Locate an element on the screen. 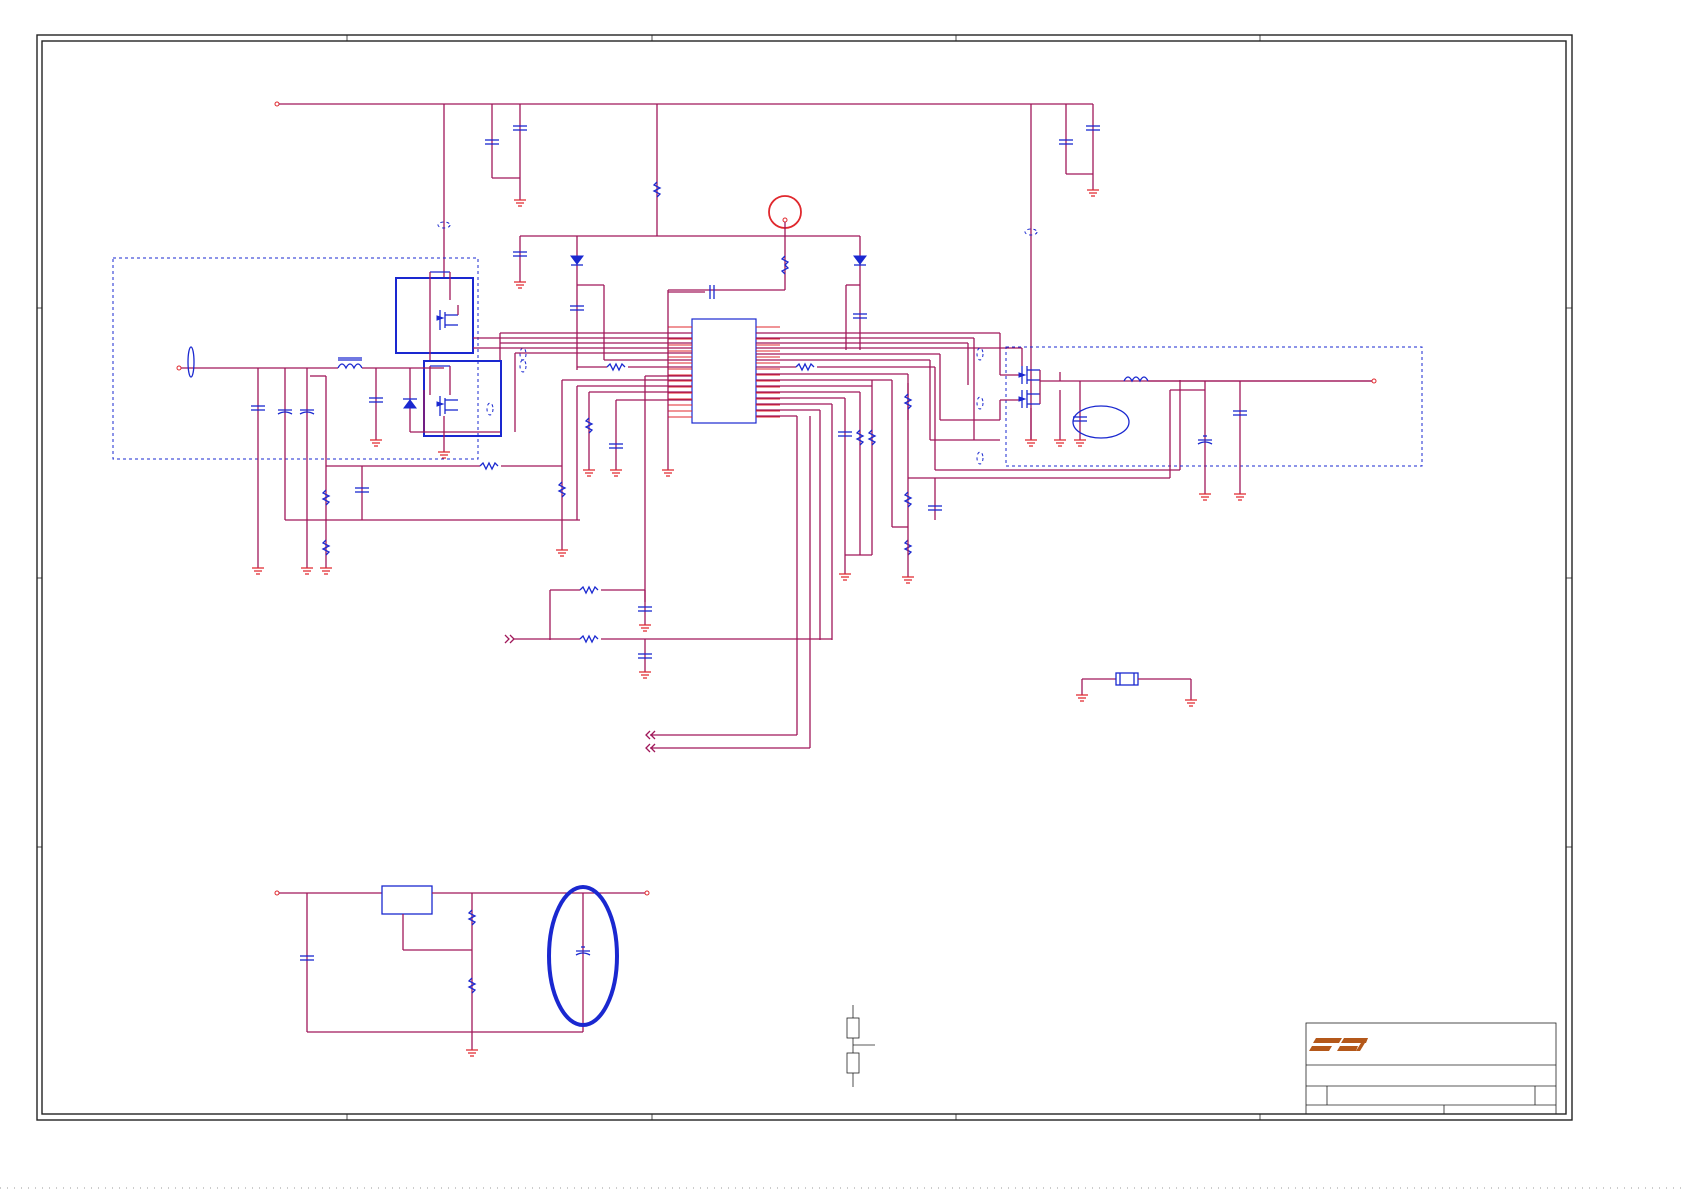  high-side-mosfet is located at coordinates (434, 315).